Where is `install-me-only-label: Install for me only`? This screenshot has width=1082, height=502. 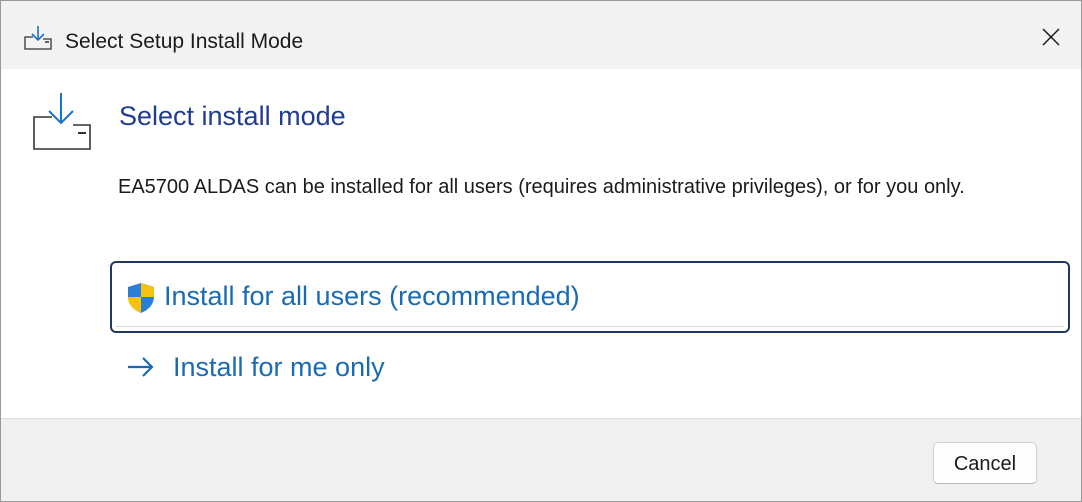 install-me-only-label: Install for me only is located at coordinates (279, 367).